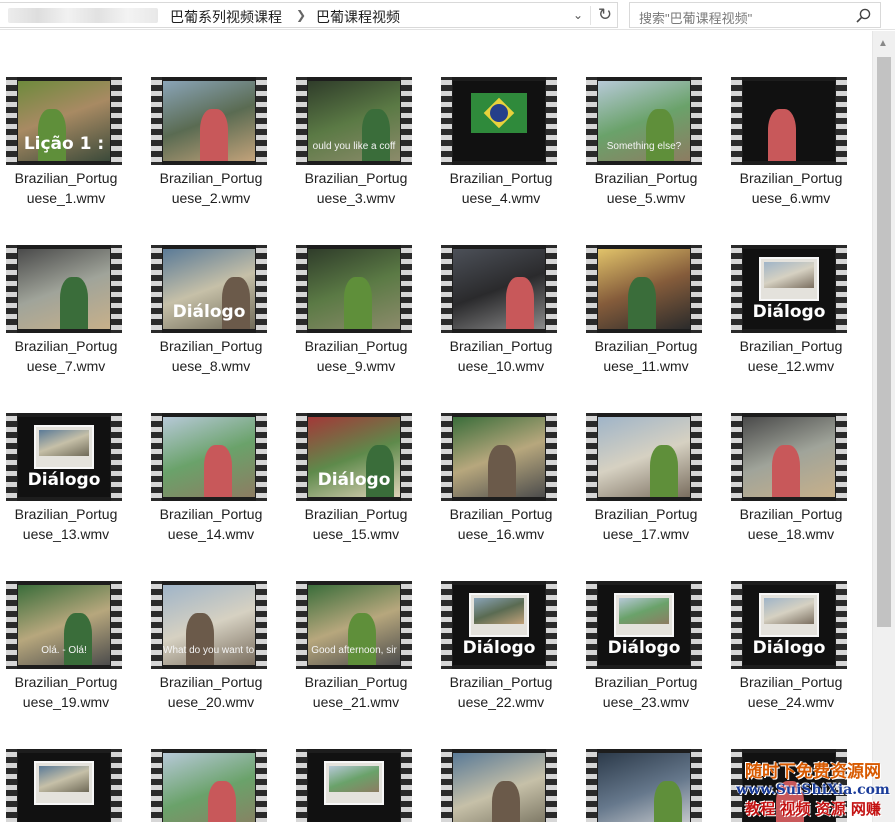 The width and height of the screenshot is (895, 822). I want to click on file-item: Brazilian_Portug uese_10.wmv, so click(507, 286).